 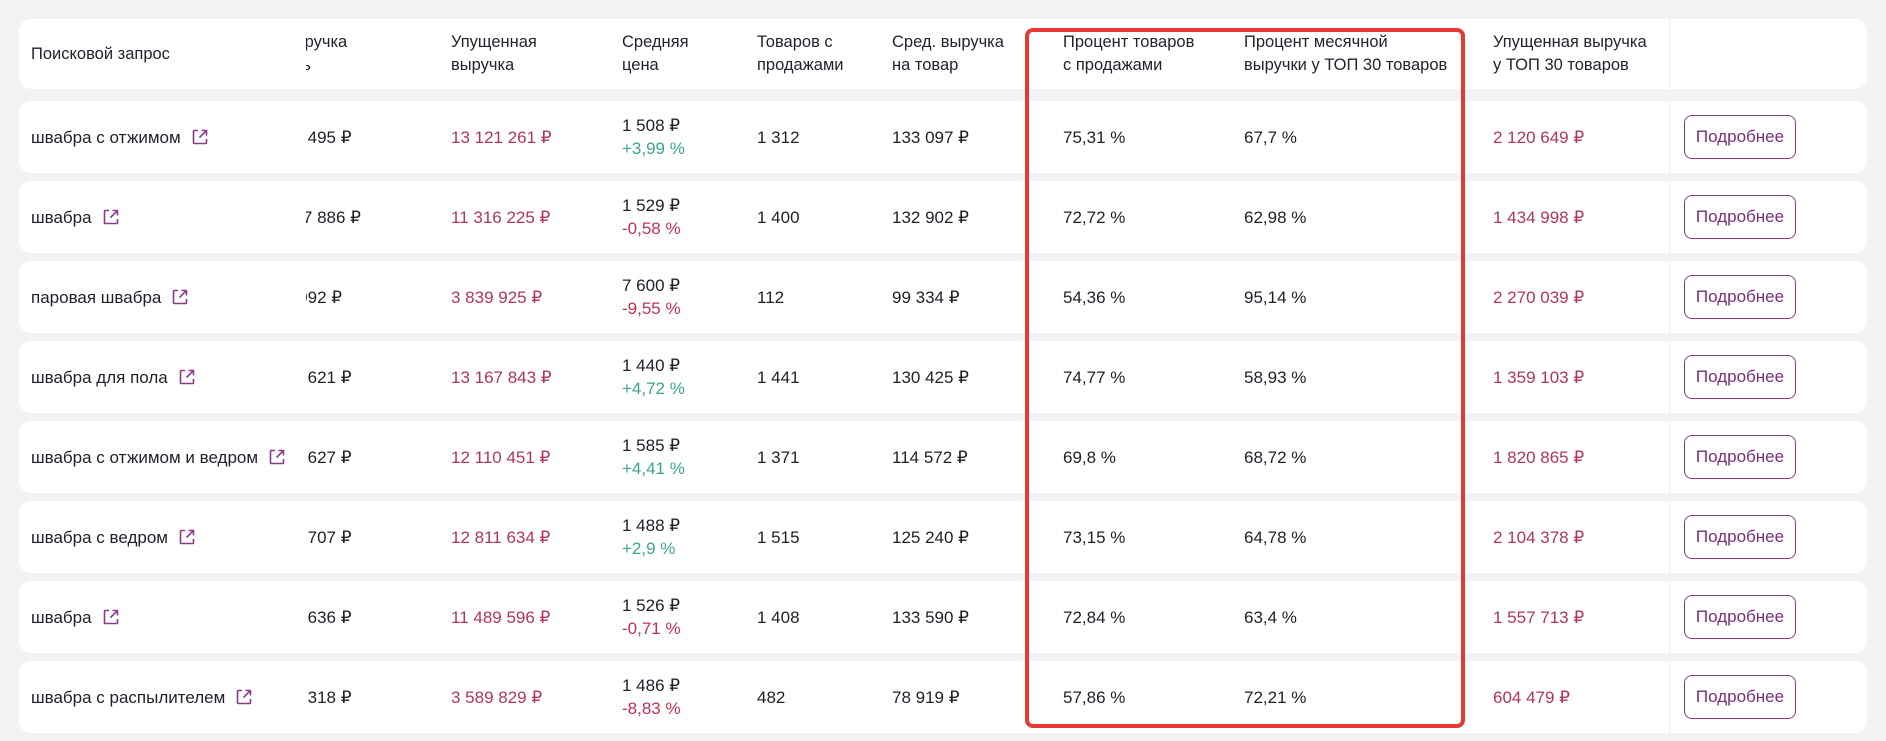 I want to click on monthly-revenue-top30-cell: 62,98 %, so click(x=1275, y=217).